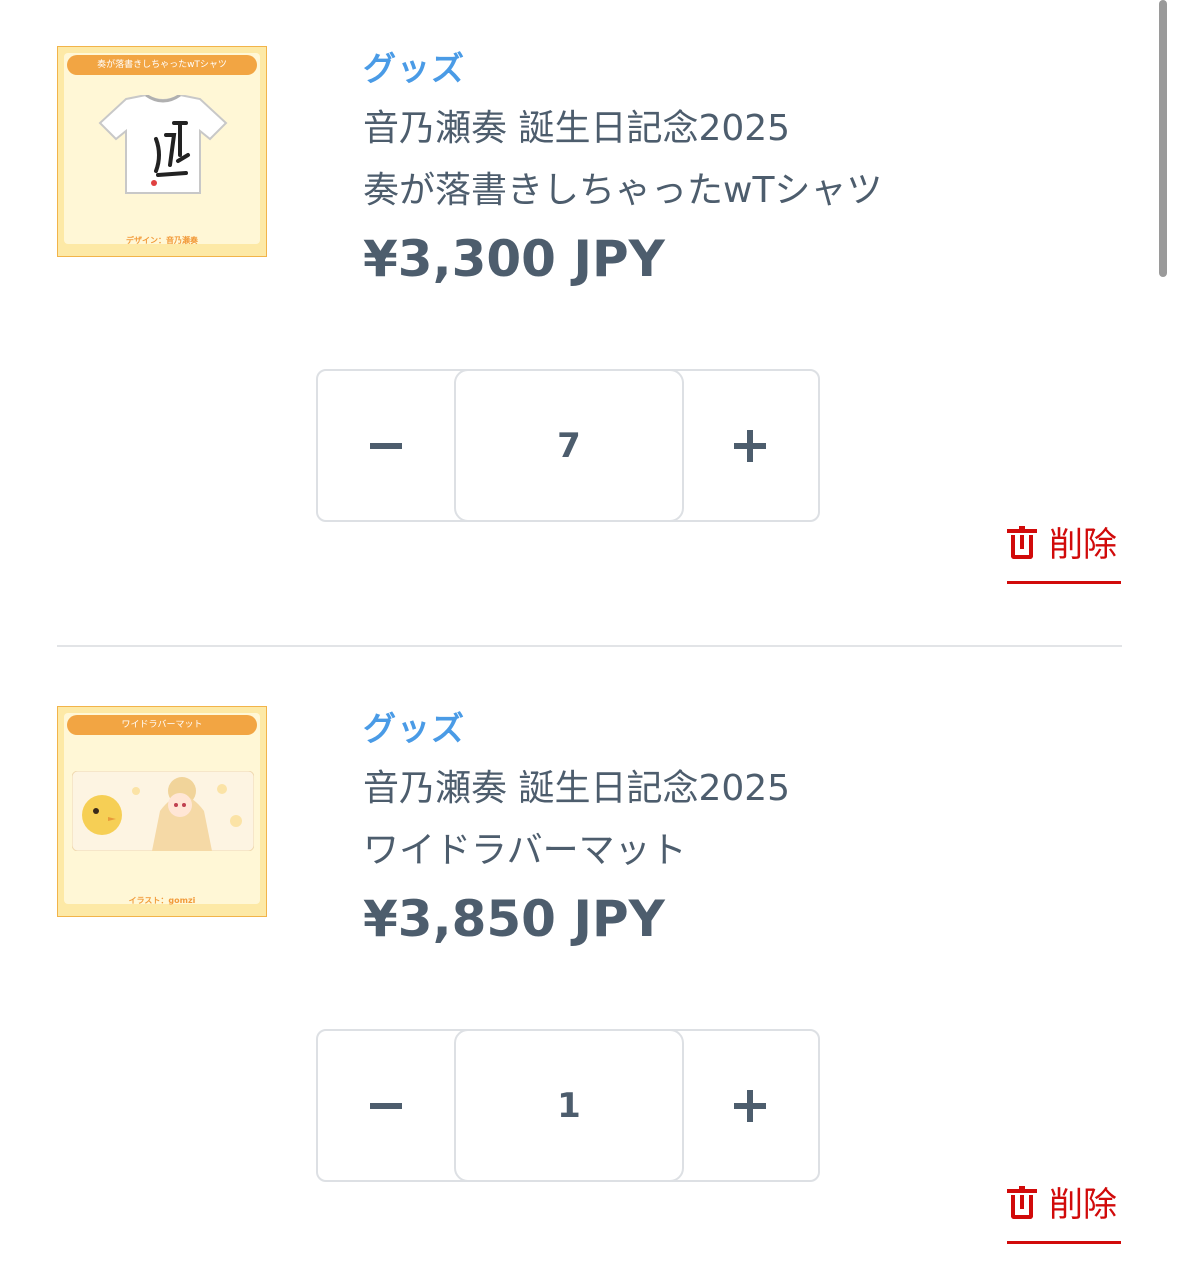  I want to click on scrollbar, so click(1163, 138).